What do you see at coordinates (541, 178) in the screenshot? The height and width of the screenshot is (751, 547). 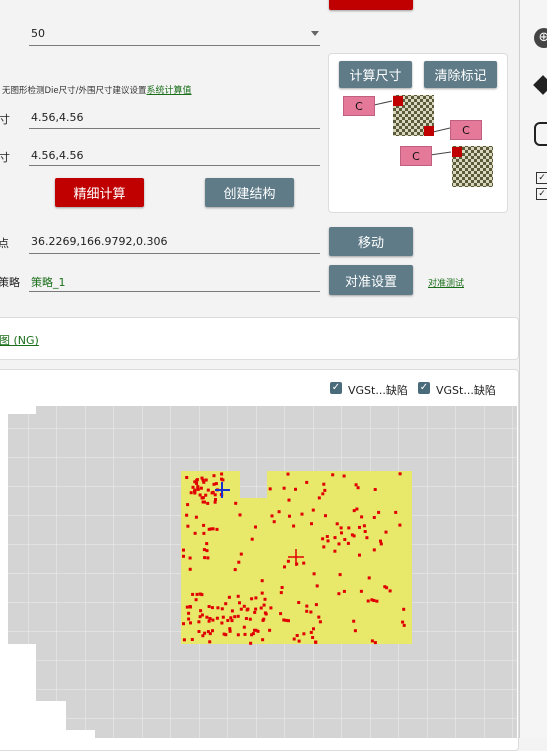 I see `checklist-icon: ✓` at bounding box center [541, 178].